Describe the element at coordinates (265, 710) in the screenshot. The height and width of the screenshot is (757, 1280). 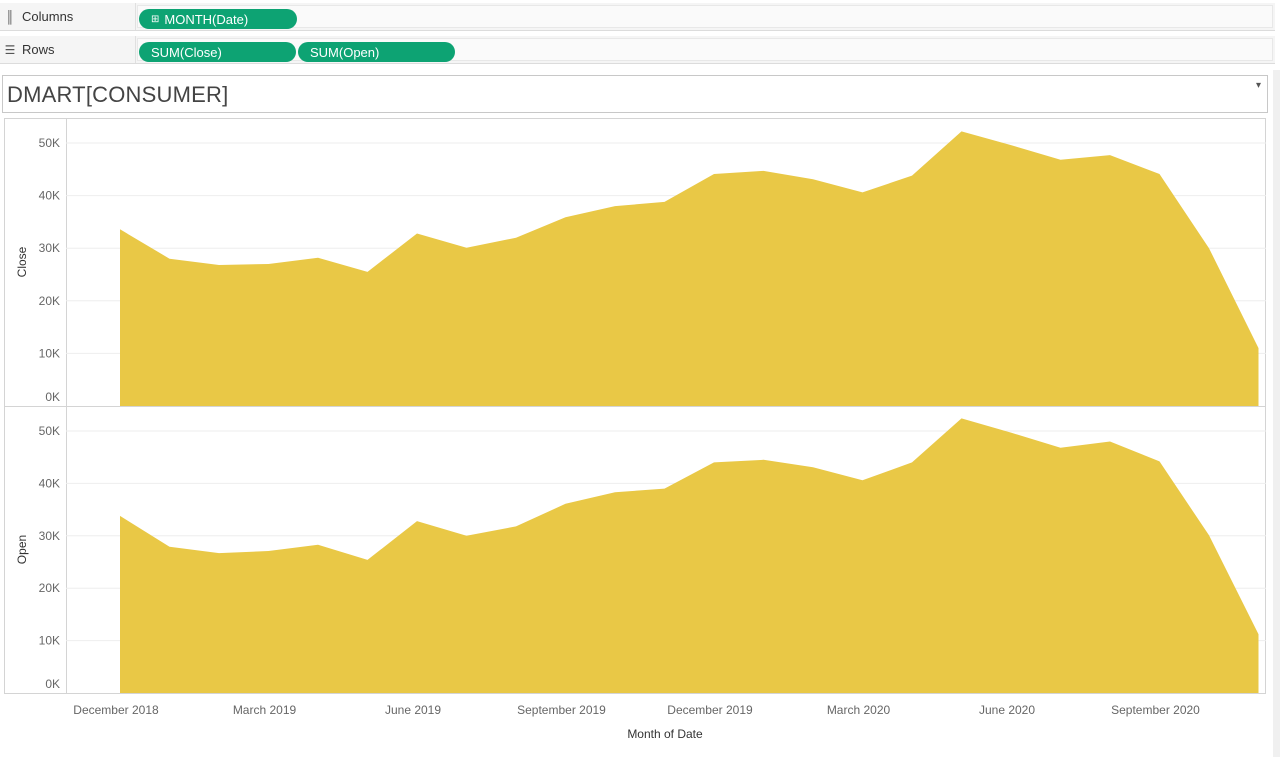
I see `x-tick-label: March 2019` at that location.